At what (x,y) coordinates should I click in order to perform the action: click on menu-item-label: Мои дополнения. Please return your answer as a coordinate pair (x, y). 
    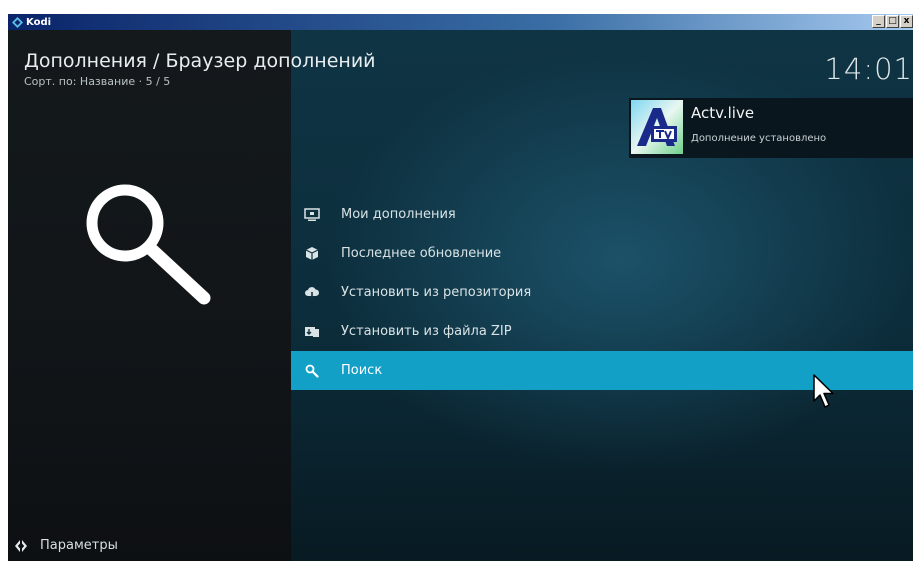
    Looking at the image, I should click on (398, 214).